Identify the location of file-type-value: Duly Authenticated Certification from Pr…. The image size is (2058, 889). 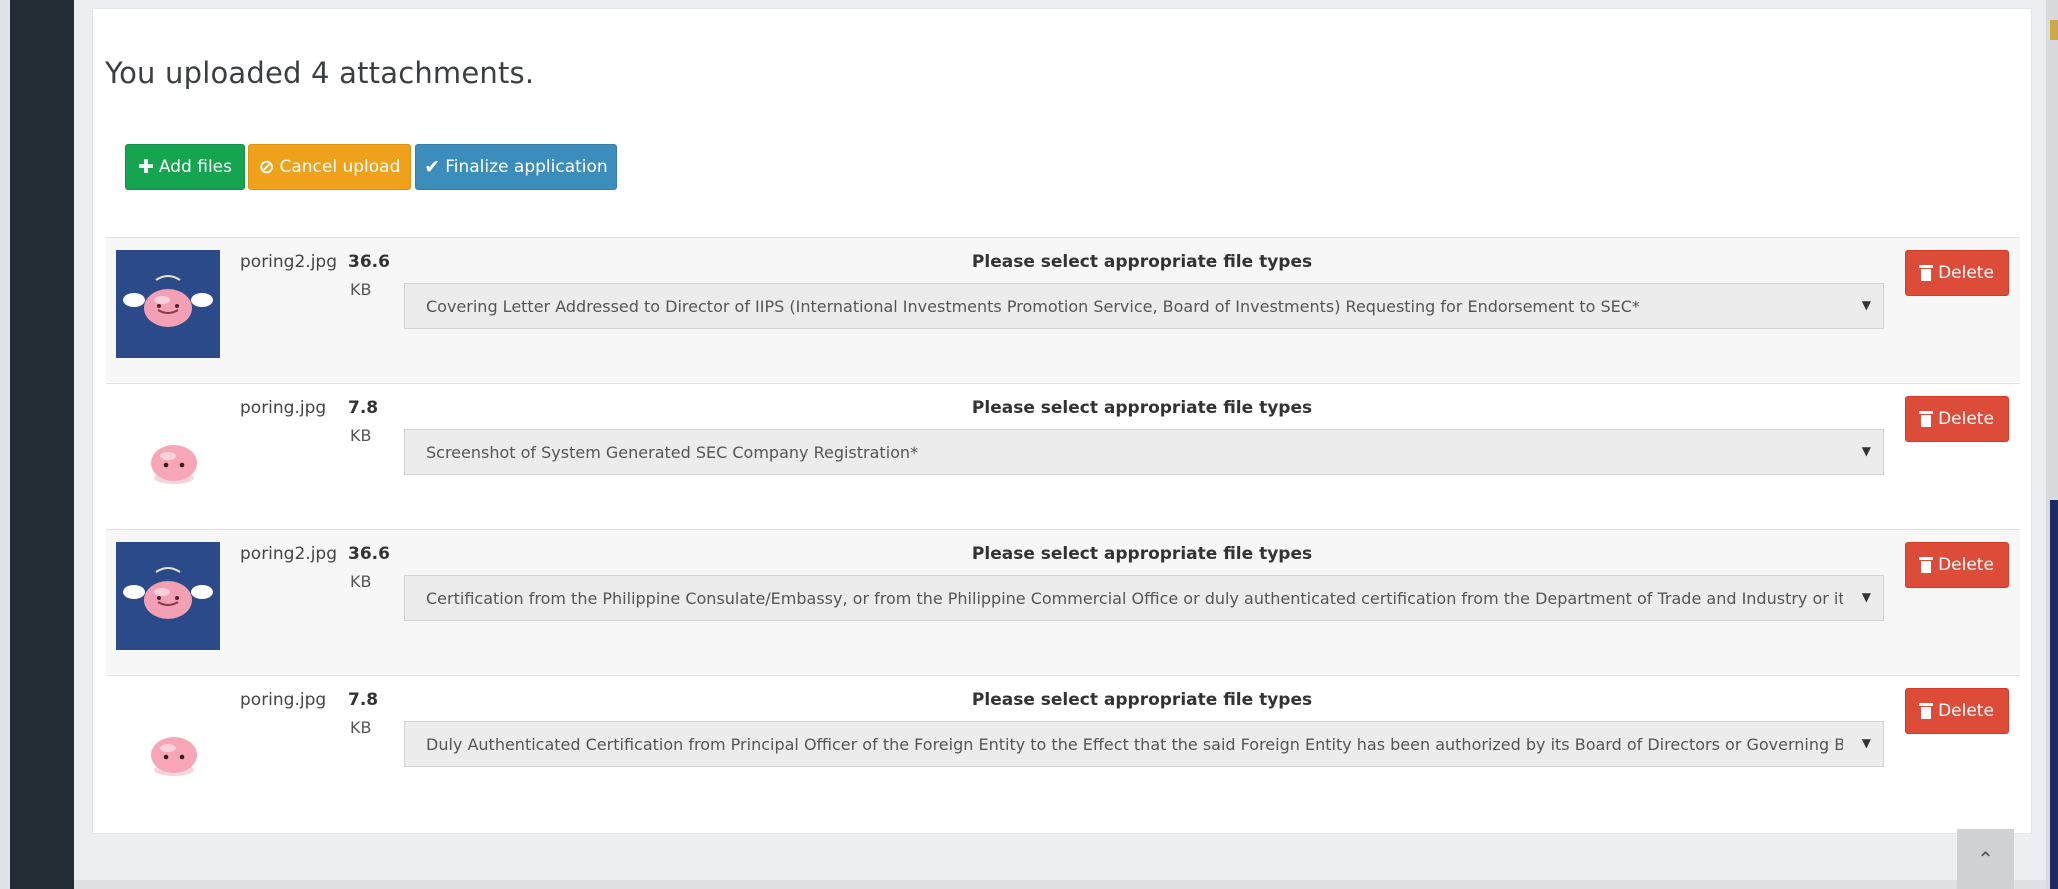
(1134, 744).